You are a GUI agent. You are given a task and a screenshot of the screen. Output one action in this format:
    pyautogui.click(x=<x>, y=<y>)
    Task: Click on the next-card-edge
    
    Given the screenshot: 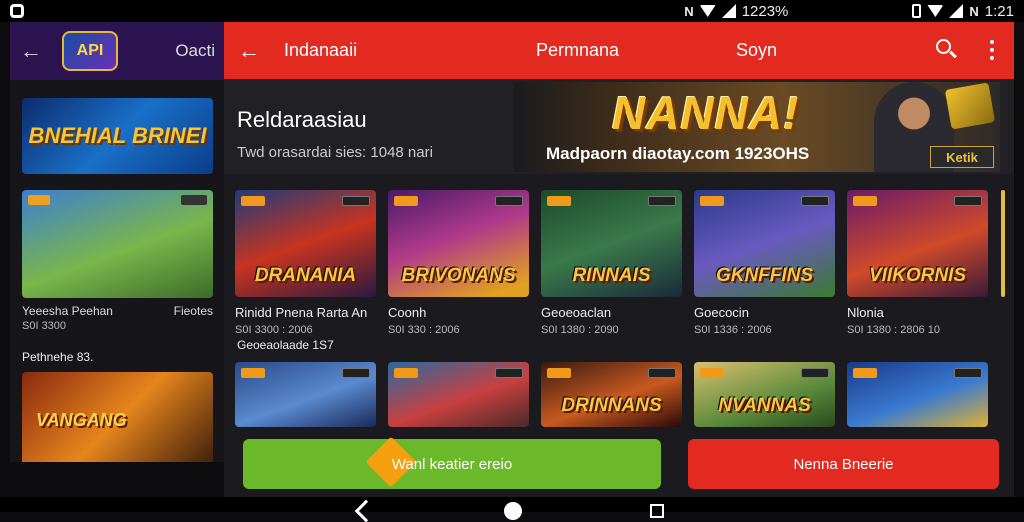 What is the action you would take?
    pyautogui.click(x=1003, y=243)
    